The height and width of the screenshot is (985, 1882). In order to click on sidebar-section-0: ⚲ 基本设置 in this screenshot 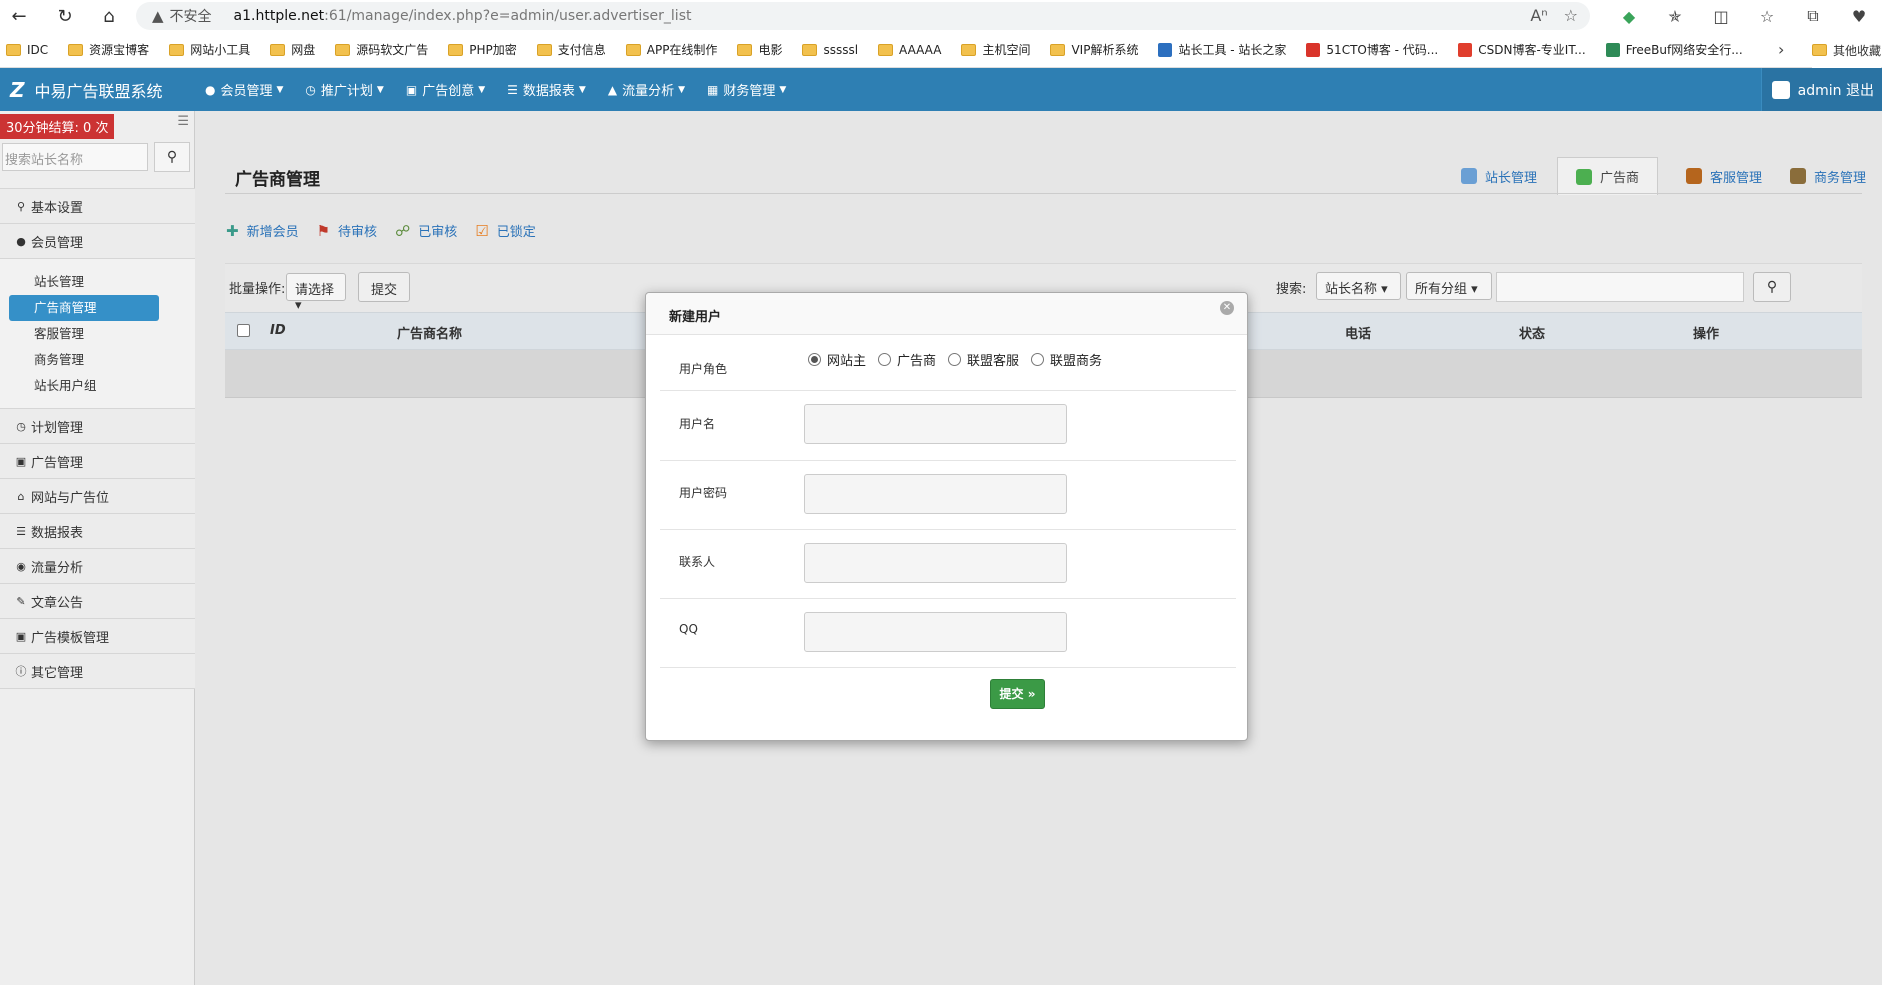, I will do `click(97, 206)`.